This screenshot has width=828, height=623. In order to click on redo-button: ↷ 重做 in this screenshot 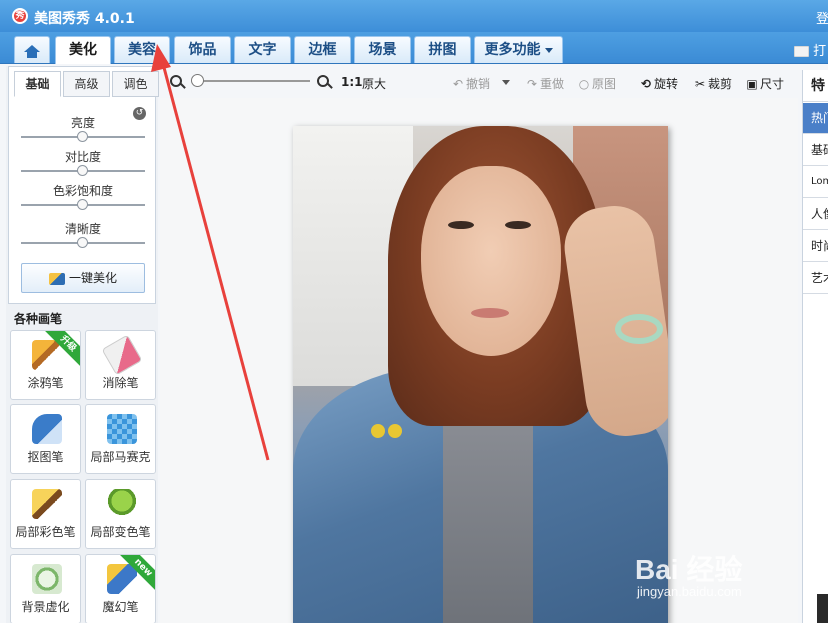, I will do `click(545, 83)`.